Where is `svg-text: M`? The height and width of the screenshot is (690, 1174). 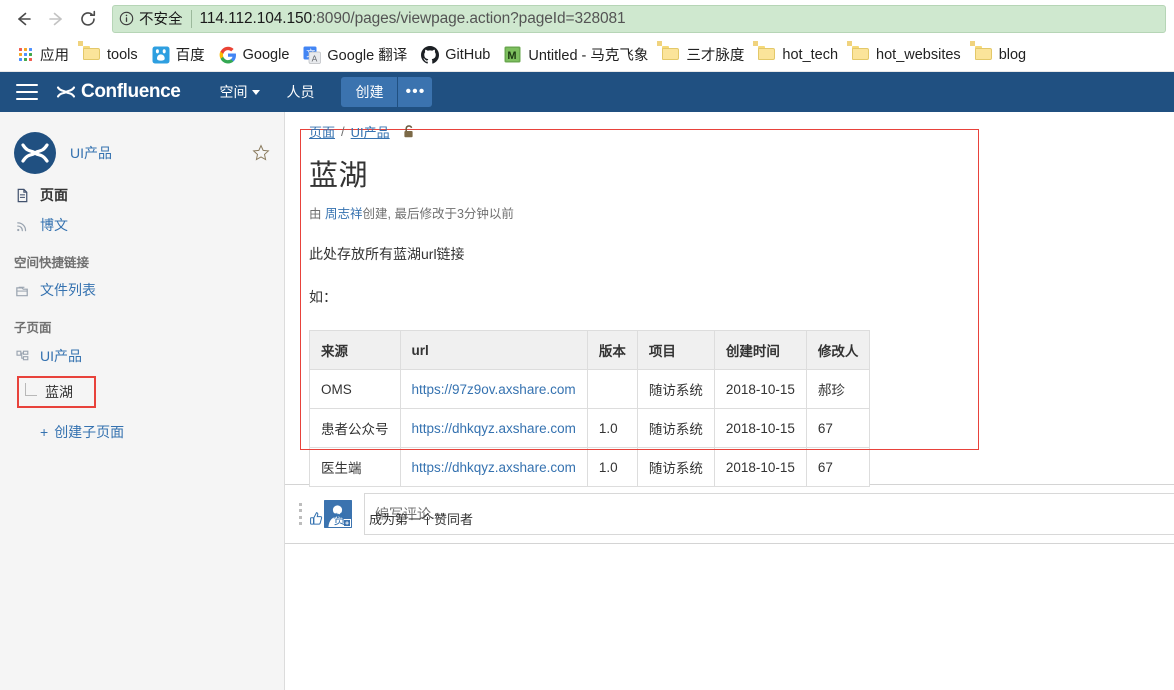 svg-text: M is located at coordinates (512, 56).